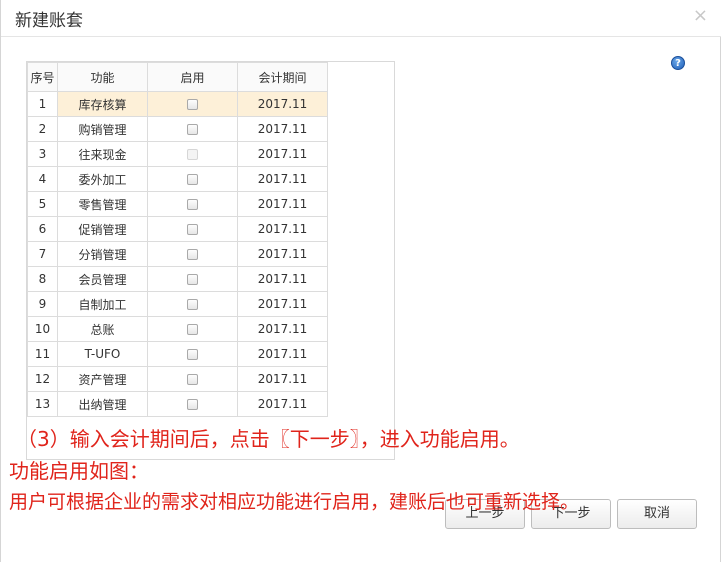 This screenshot has width=721, height=562. What do you see at coordinates (42, 204) in the screenshot?
I see `row-no: 5` at bounding box center [42, 204].